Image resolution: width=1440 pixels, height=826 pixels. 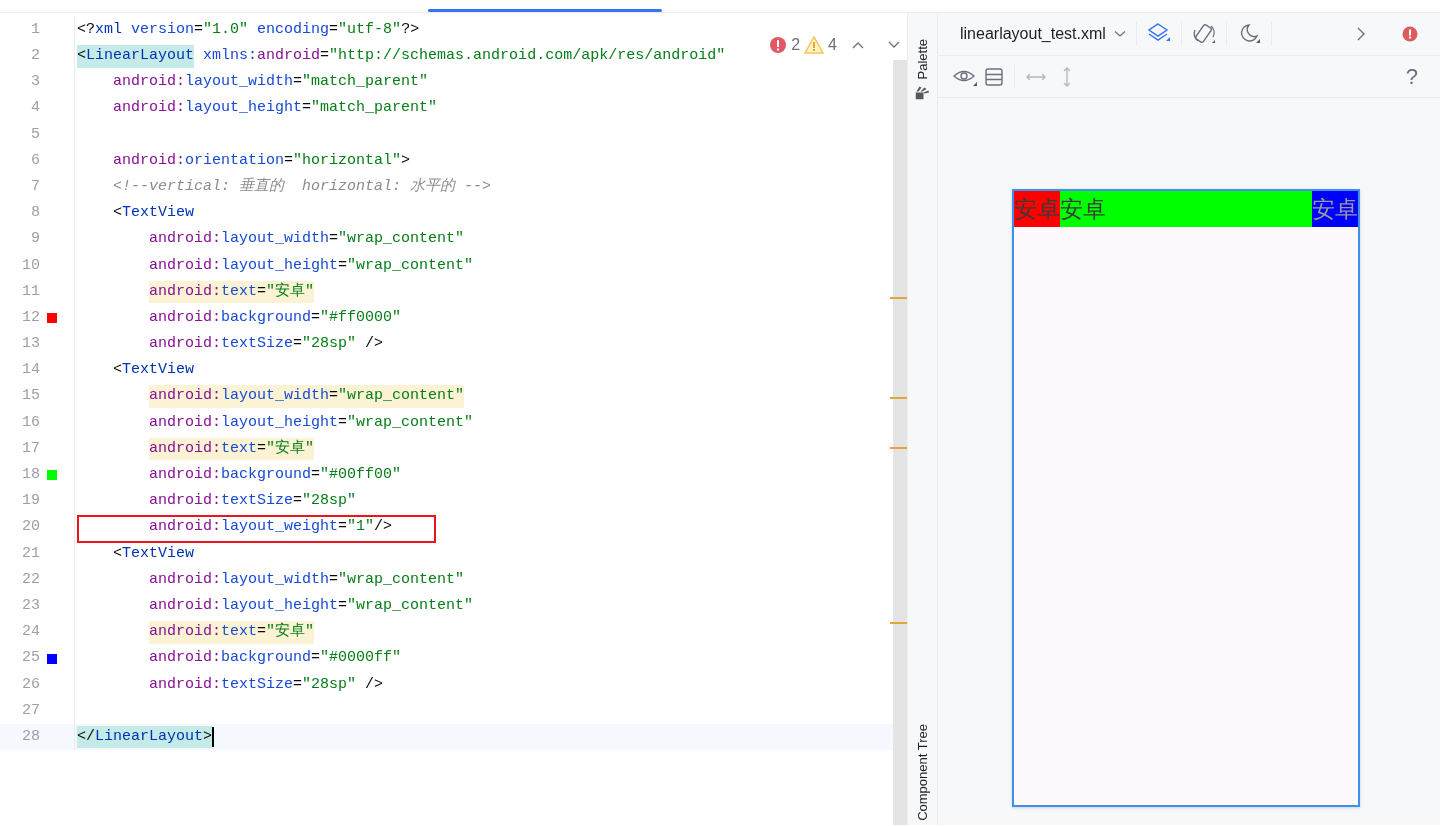 I want to click on code-line: <!--vertical: 垂直的 horizontal: 水平的 -->, so click(x=302, y=186).